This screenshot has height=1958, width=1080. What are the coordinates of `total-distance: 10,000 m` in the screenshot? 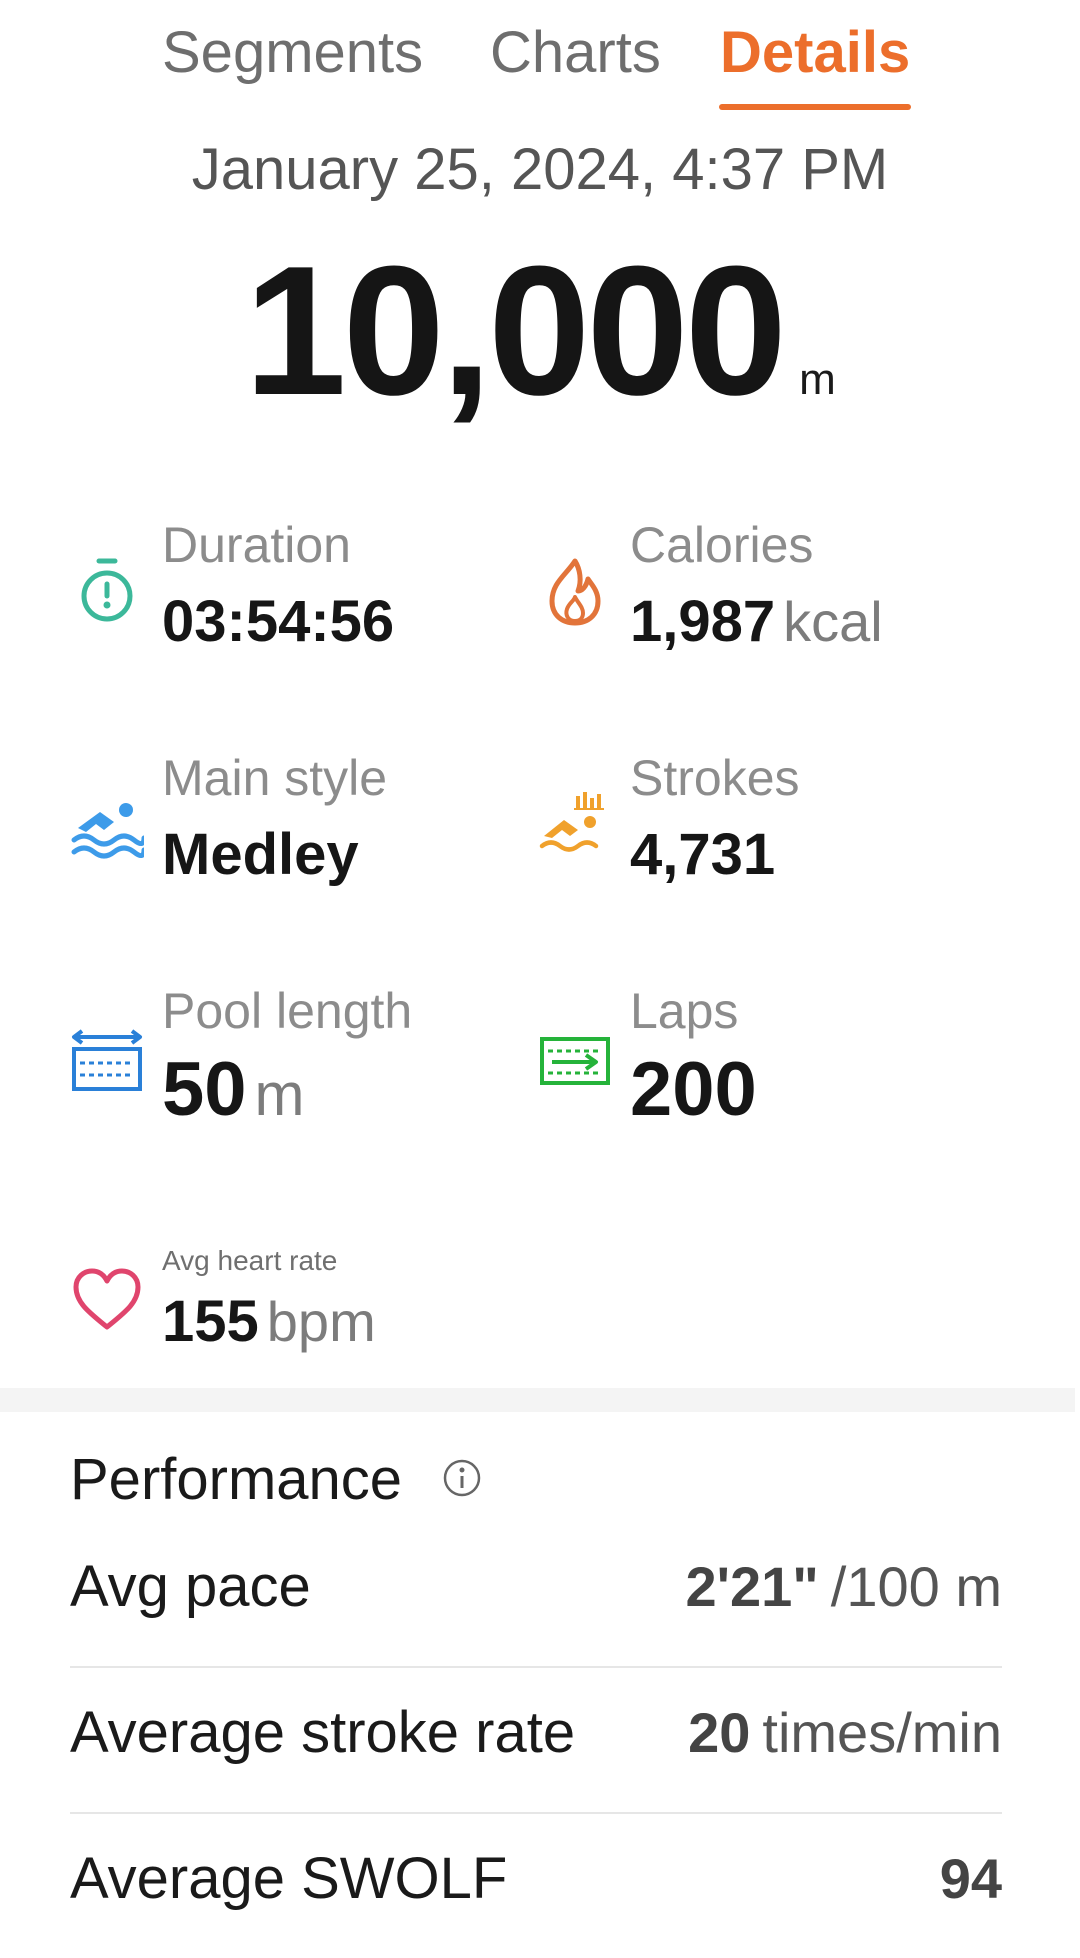 It's located at (540, 330).